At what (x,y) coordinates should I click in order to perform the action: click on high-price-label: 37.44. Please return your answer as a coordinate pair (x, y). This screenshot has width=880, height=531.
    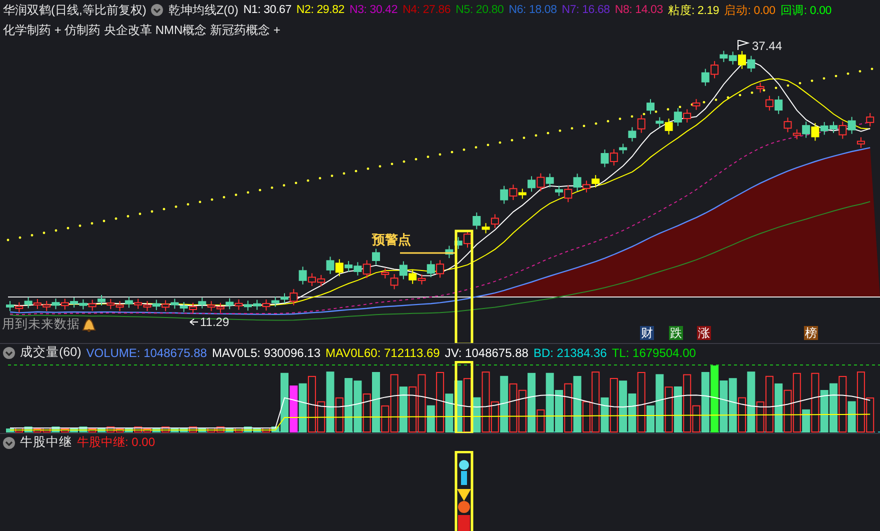
    Looking at the image, I should click on (767, 46).